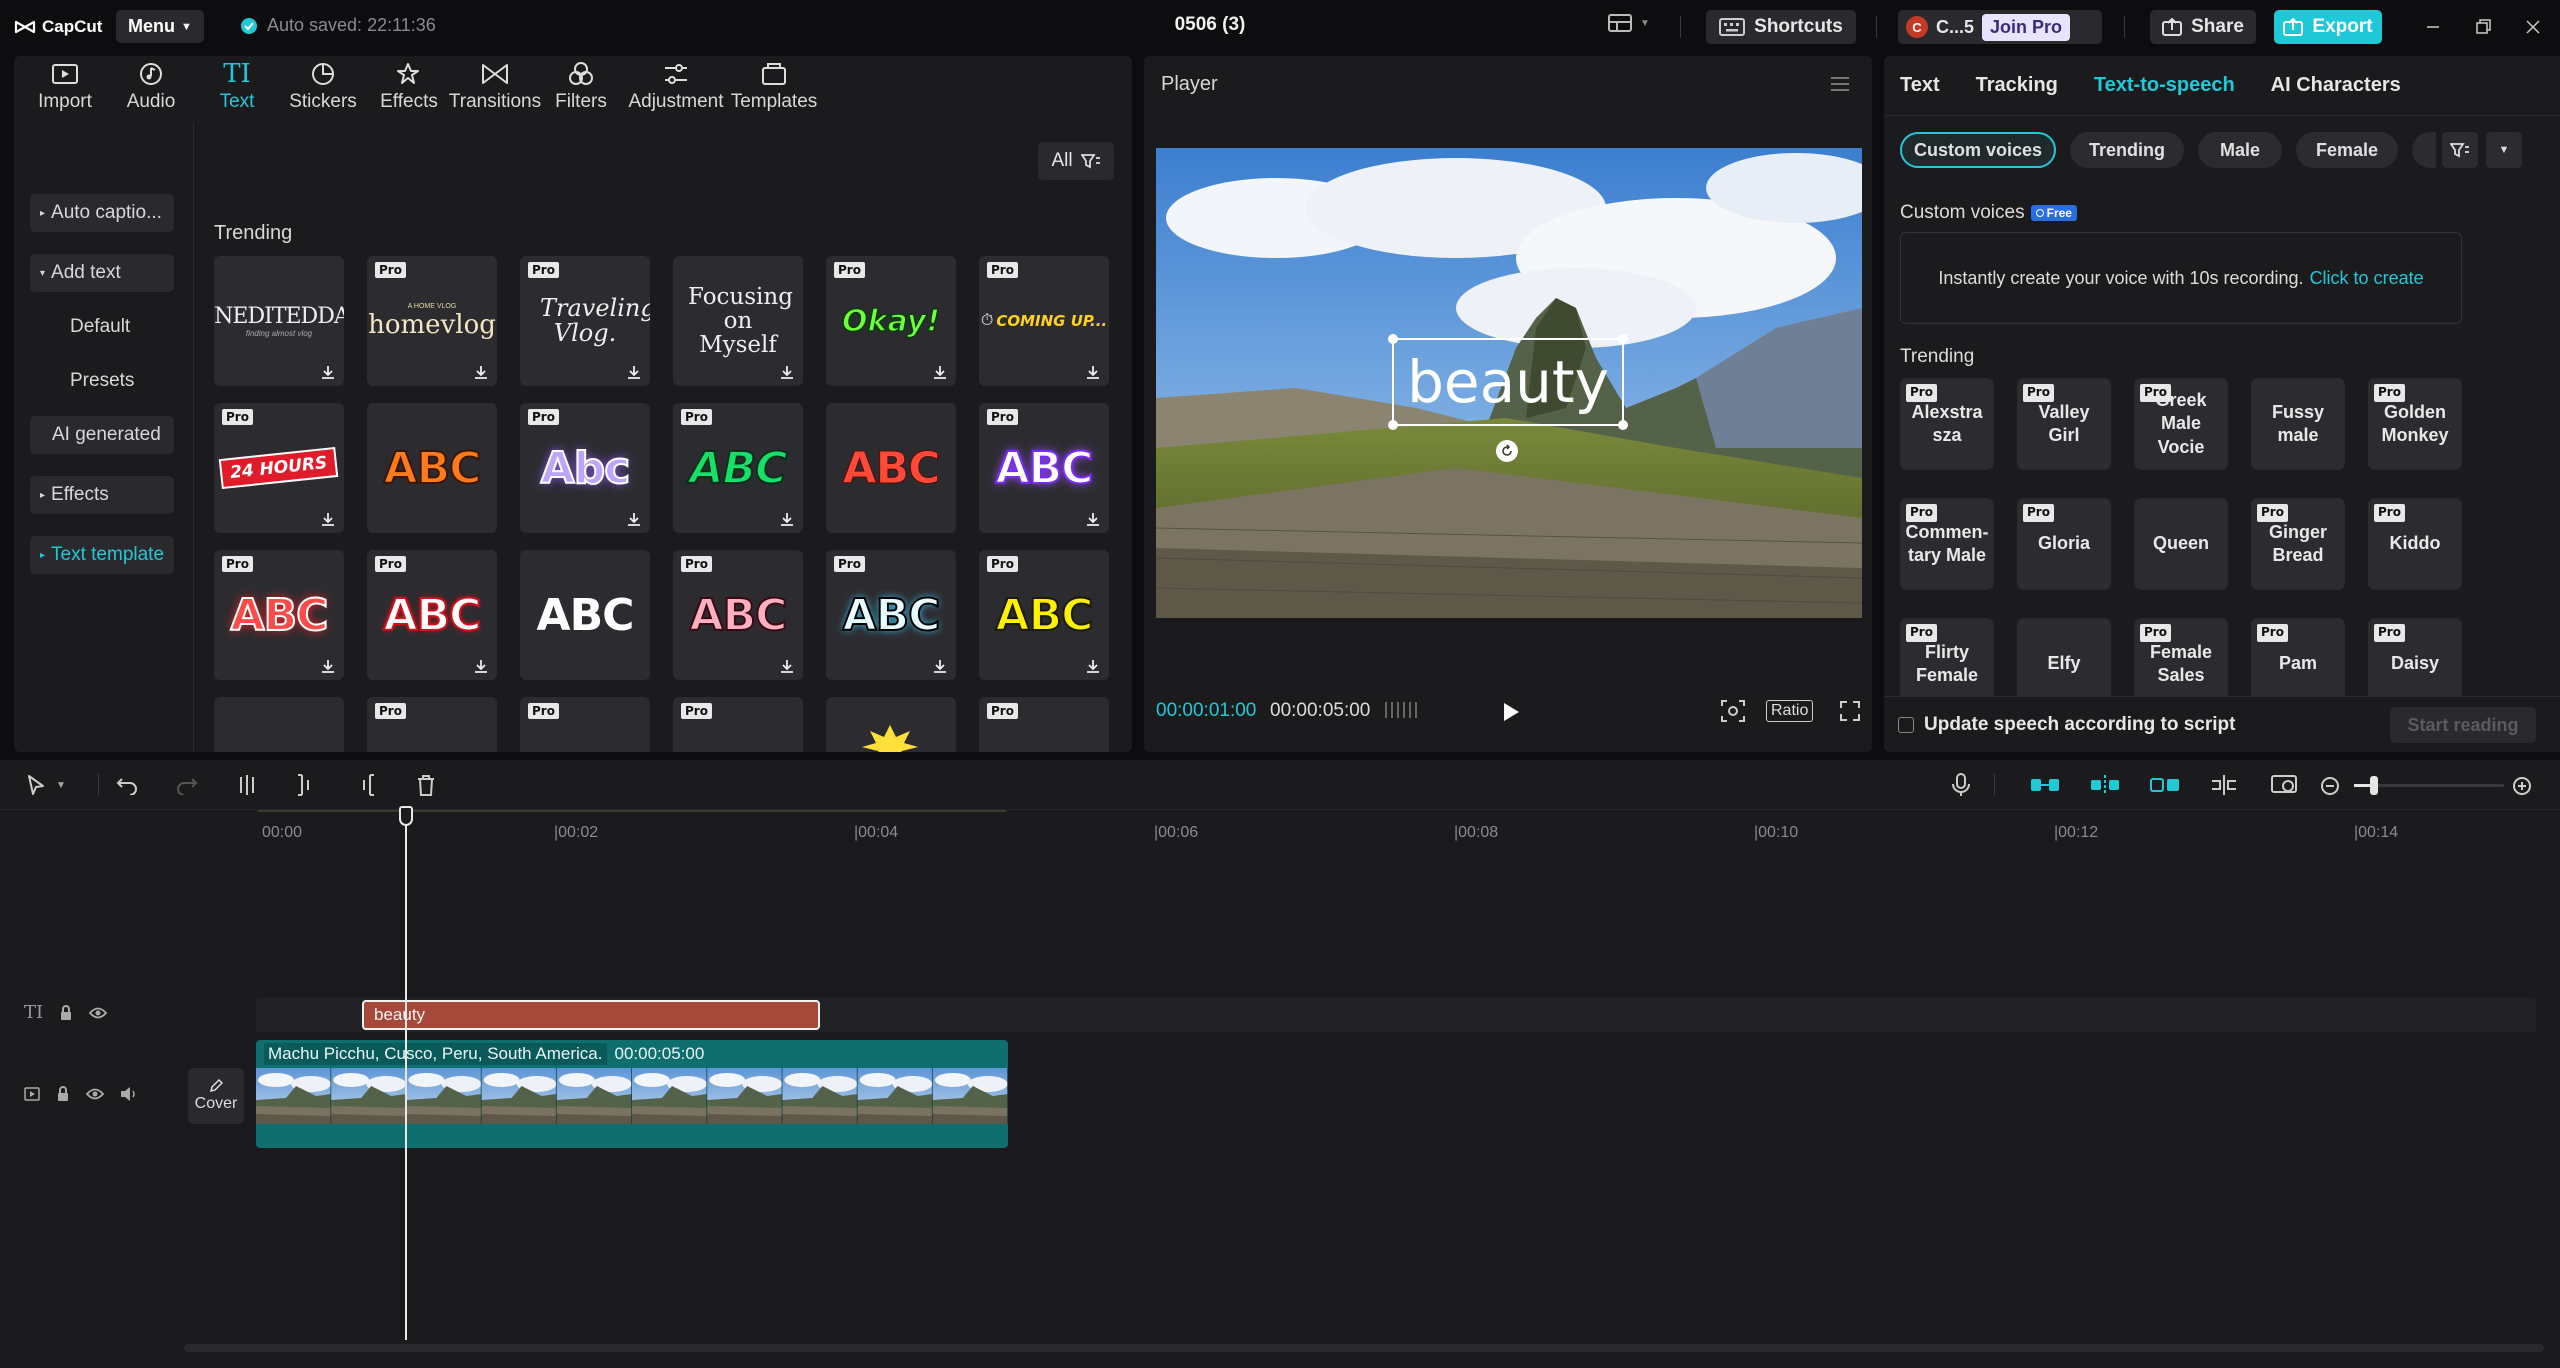  What do you see at coordinates (98, 1013) in the screenshot?
I see `eye-icon` at bounding box center [98, 1013].